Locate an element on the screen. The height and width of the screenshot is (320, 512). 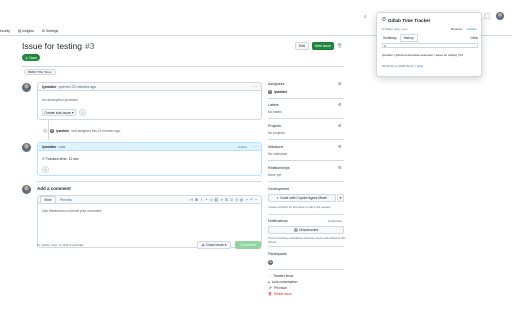
event-avatar is located at coordinates (52, 131).